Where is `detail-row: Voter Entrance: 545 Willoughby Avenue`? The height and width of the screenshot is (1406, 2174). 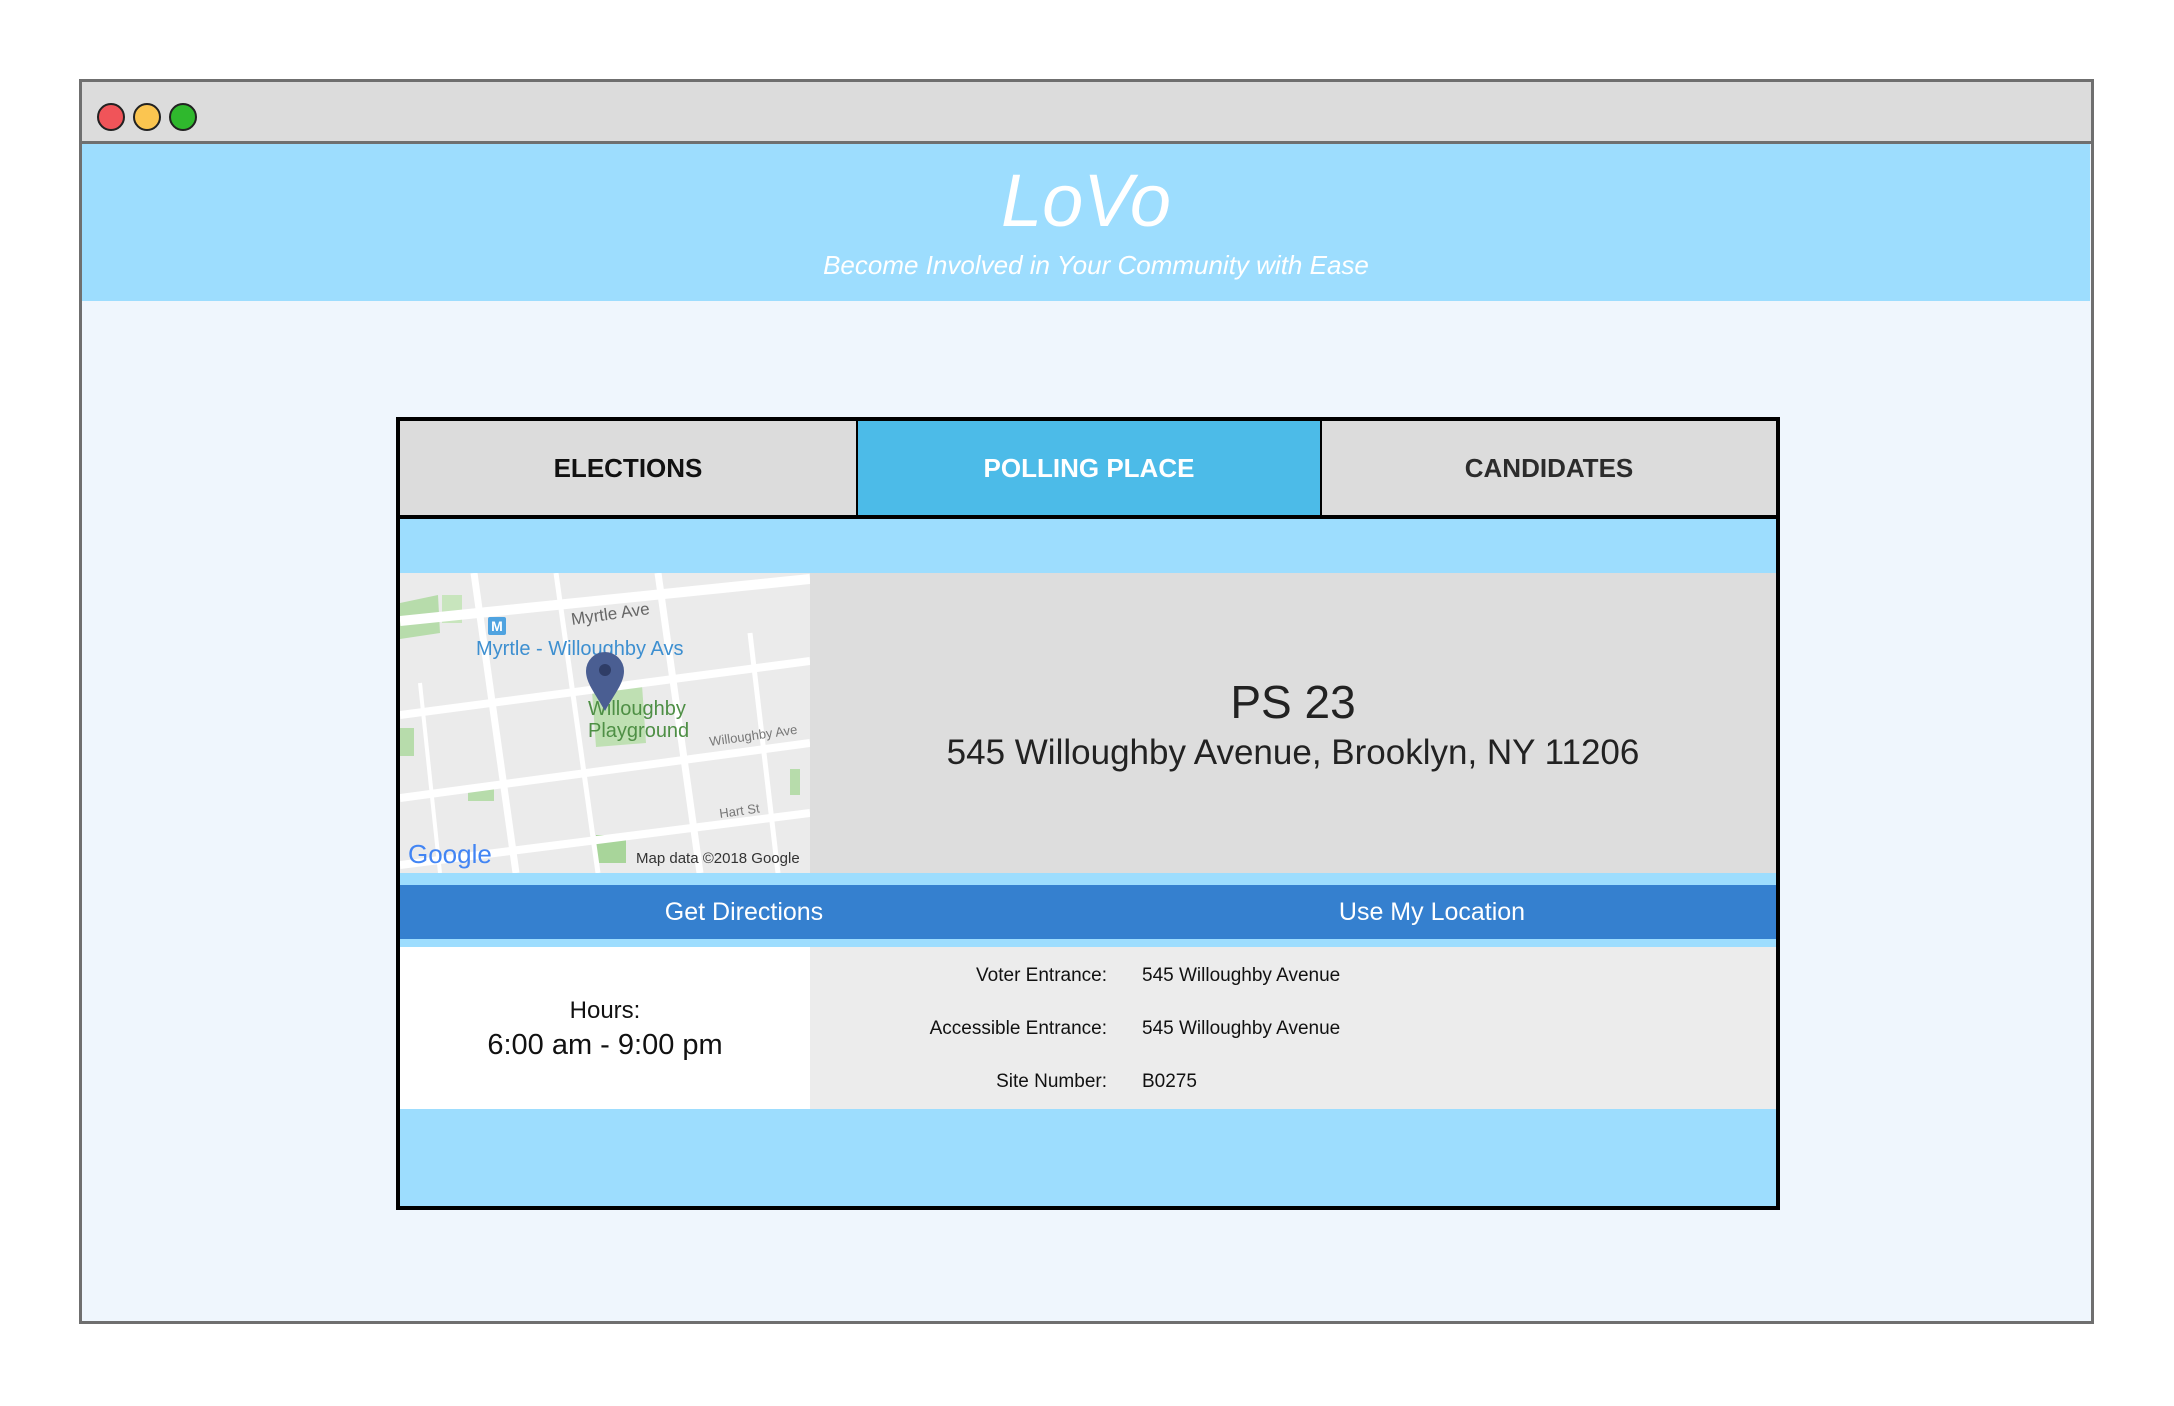 detail-row: Voter Entrance: 545 Willoughby Avenue is located at coordinates (1293, 976).